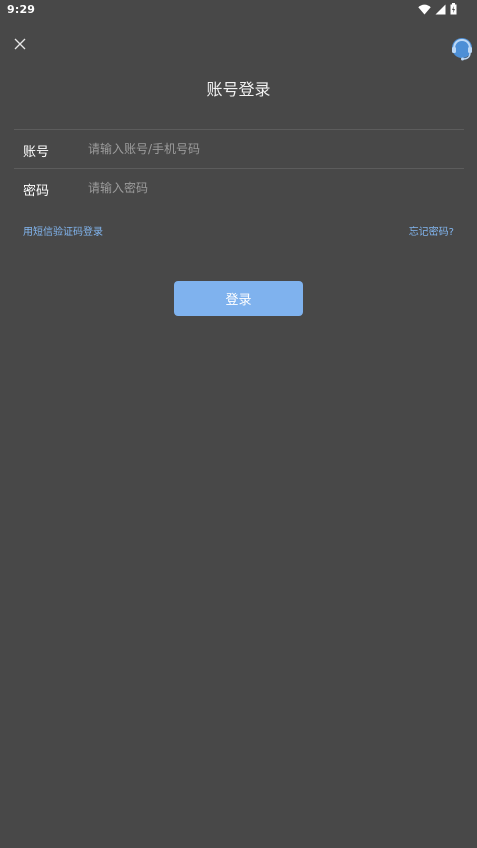 The width and height of the screenshot is (477, 848). I want to click on password-input, so click(268, 188).